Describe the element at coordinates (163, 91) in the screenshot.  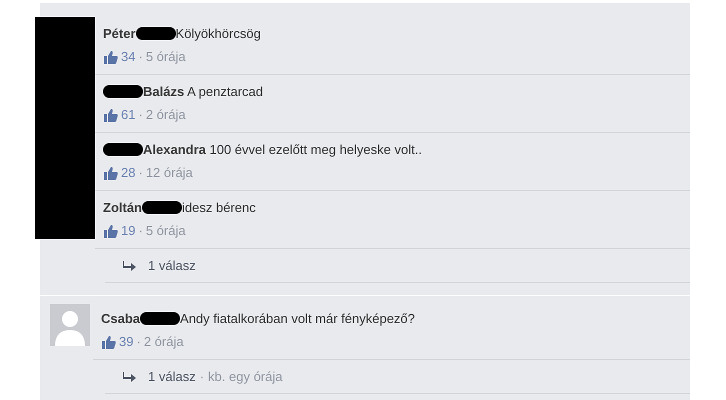
I see `author-name: Balázs` at that location.